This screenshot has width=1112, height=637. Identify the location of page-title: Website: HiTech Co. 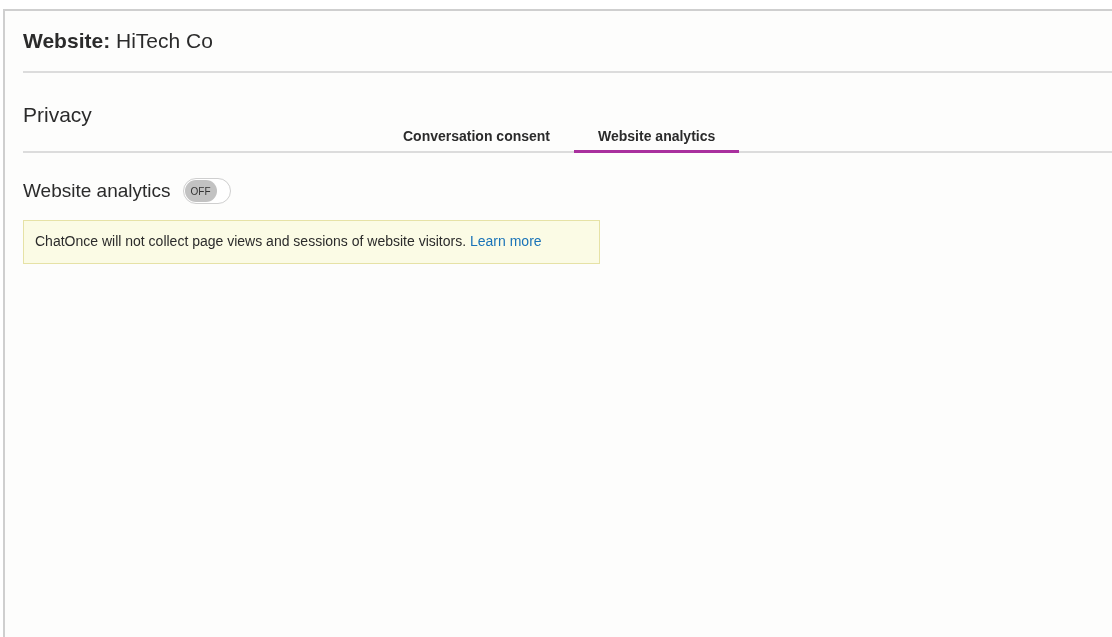
(118, 41).